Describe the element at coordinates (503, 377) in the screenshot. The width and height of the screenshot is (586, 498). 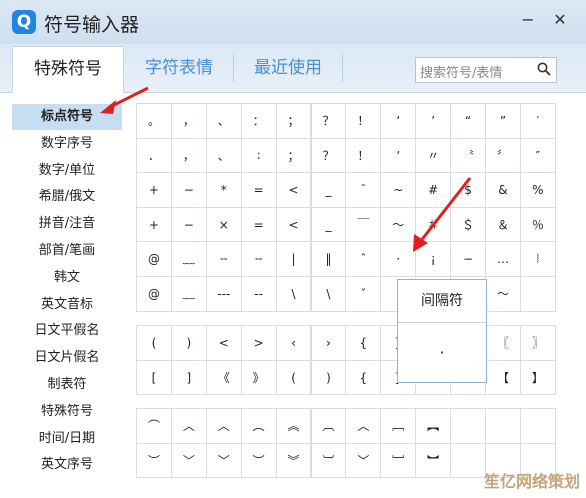
I see `symbol-cell: 【` at that location.